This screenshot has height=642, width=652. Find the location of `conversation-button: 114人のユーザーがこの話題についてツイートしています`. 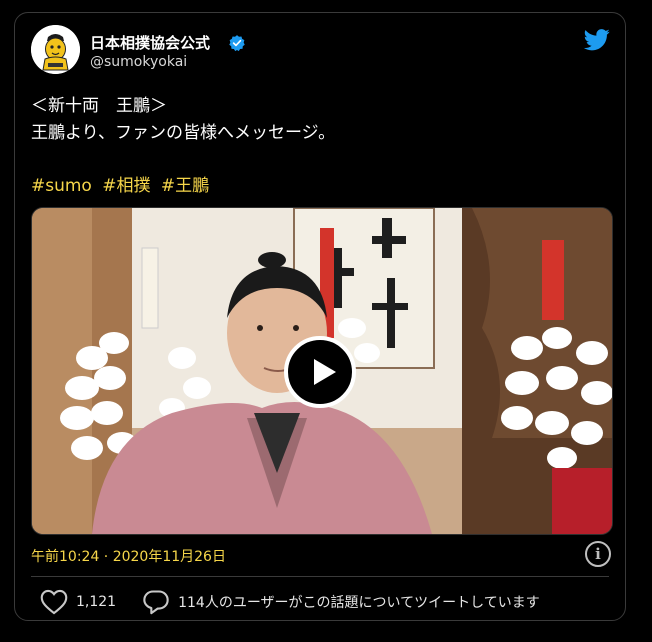

conversation-button: 114人のユーザーがこの話題についてツイートしています is located at coordinates (341, 602).